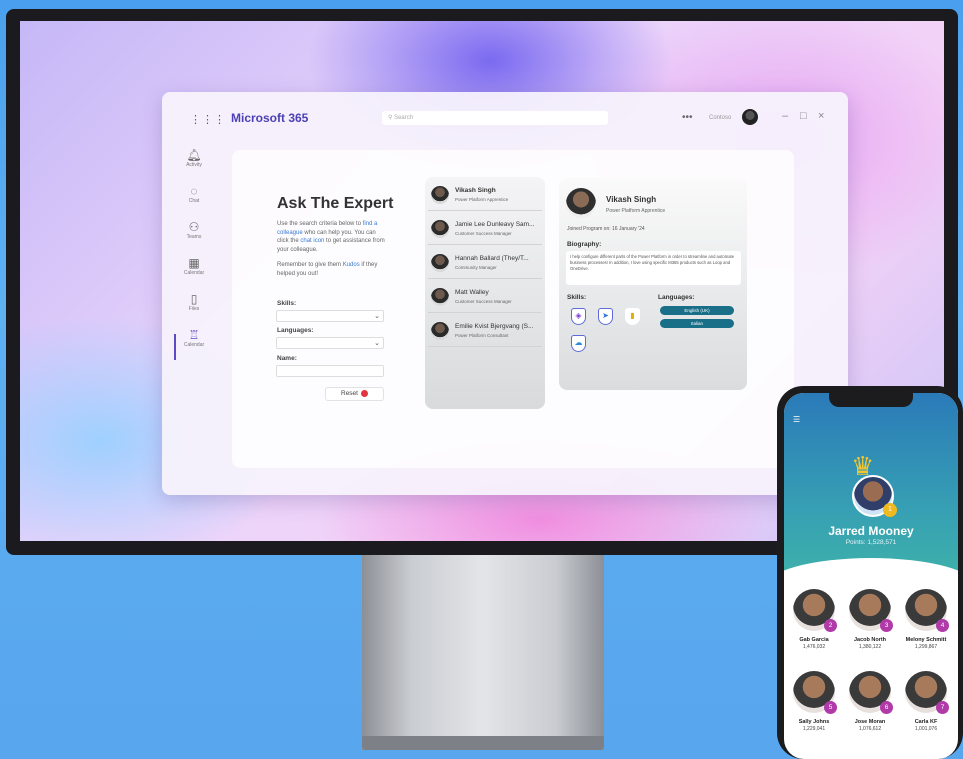 Image resolution: width=963 pixels, height=759 pixels. What do you see at coordinates (886, 625) in the screenshot?
I see `rank-badge: 3` at bounding box center [886, 625].